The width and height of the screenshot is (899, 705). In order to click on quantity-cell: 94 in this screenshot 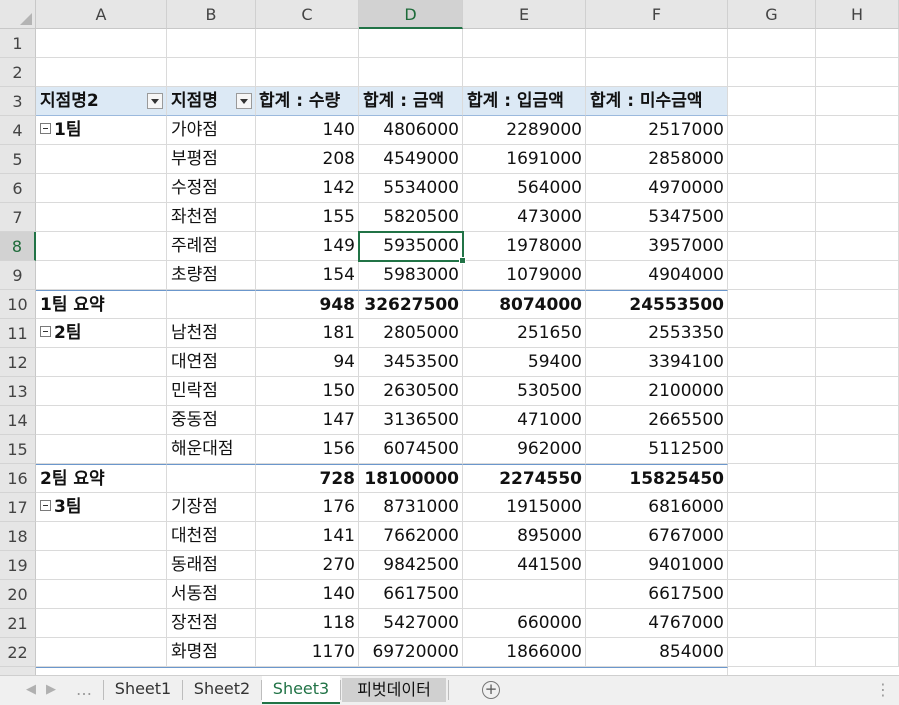, I will do `click(307, 362)`.